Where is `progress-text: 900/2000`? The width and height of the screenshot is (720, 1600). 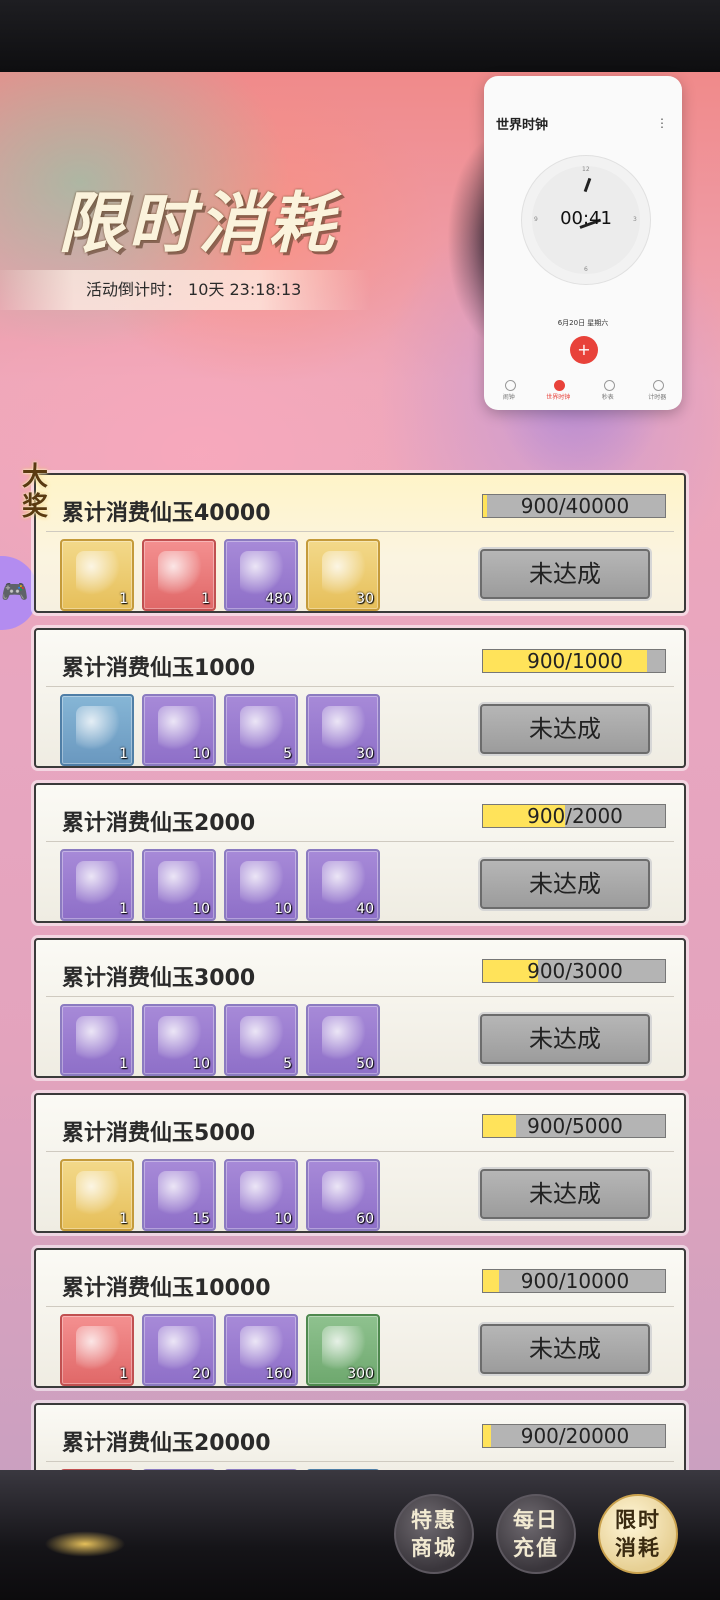 progress-text: 900/2000 is located at coordinates (575, 816).